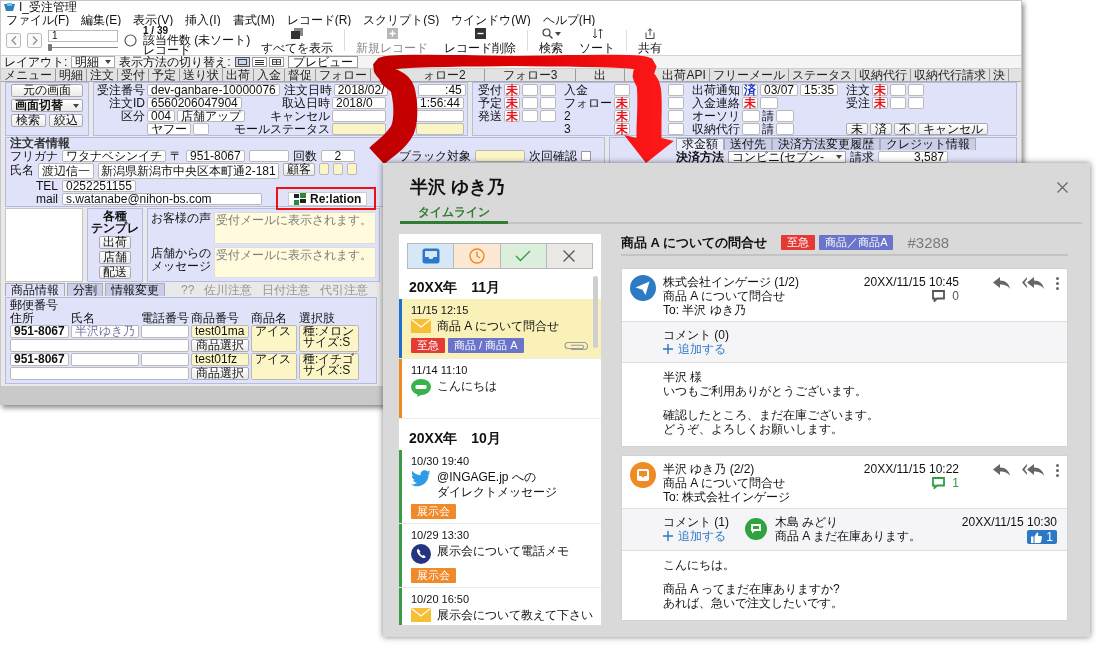  I want to click on input-field: test01fz, so click(220, 359).